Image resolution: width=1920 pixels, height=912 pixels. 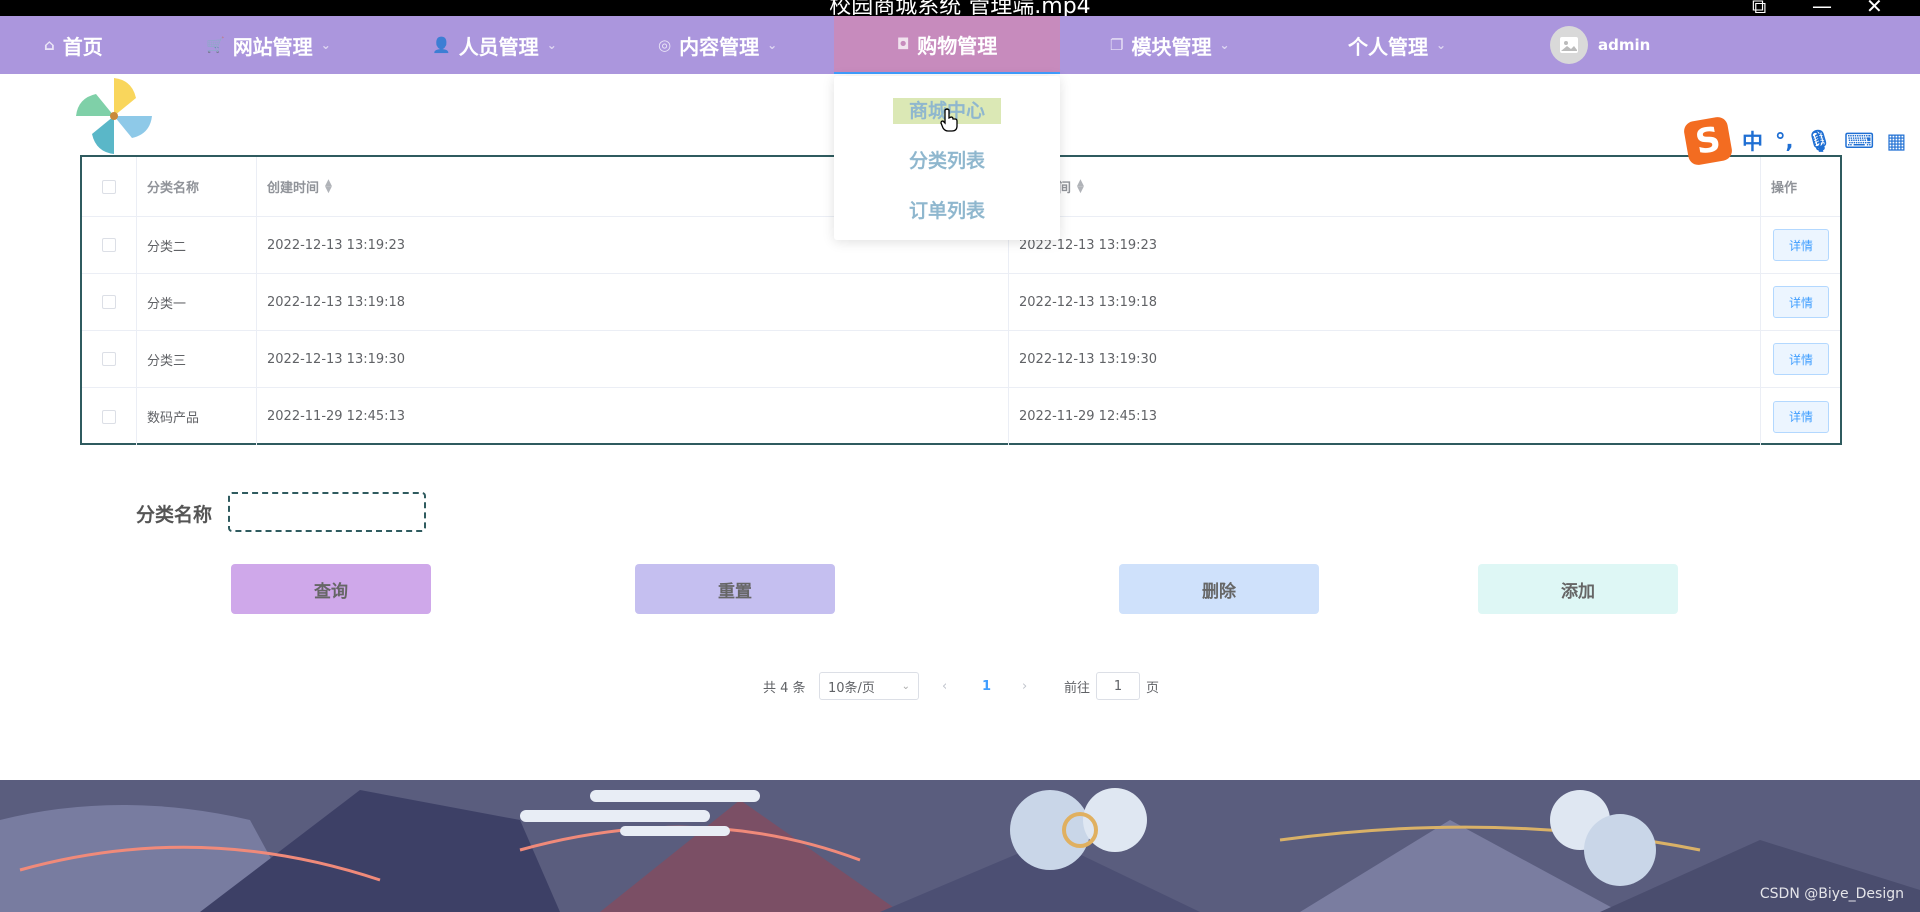 What do you see at coordinates (1385, 186) in the screenshot?
I see `header-updated: 更新时间 ▲▼` at bounding box center [1385, 186].